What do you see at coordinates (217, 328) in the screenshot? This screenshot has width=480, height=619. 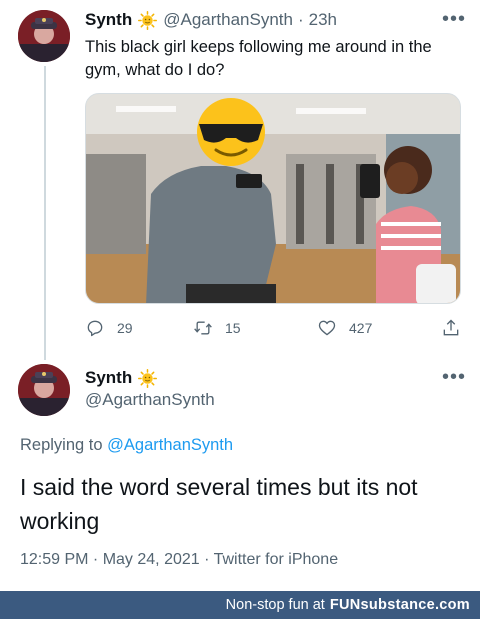 I see `retweet-button: 15` at bounding box center [217, 328].